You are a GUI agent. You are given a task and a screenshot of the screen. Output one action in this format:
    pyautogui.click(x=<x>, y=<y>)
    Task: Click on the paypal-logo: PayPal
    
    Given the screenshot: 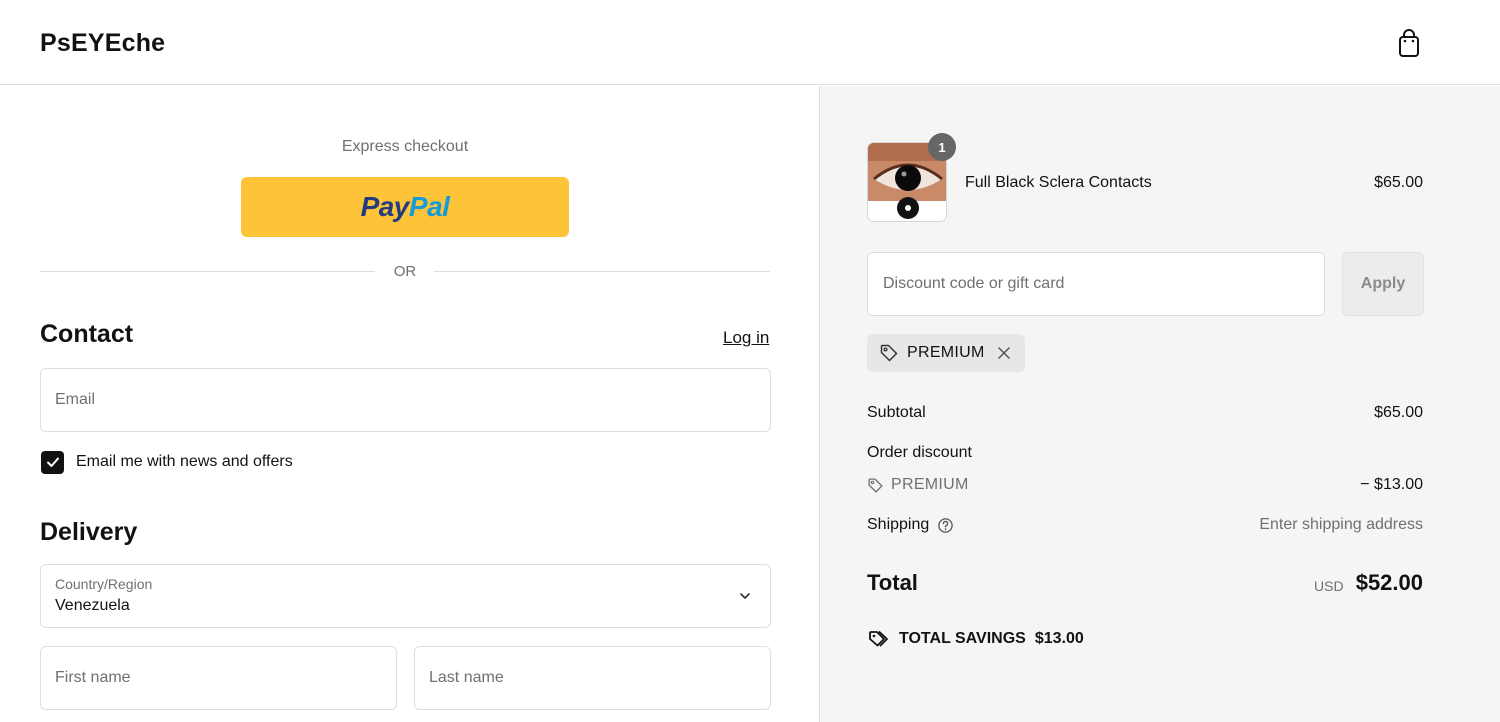 What is the action you would take?
    pyautogui.click(x=405, y=206)
    